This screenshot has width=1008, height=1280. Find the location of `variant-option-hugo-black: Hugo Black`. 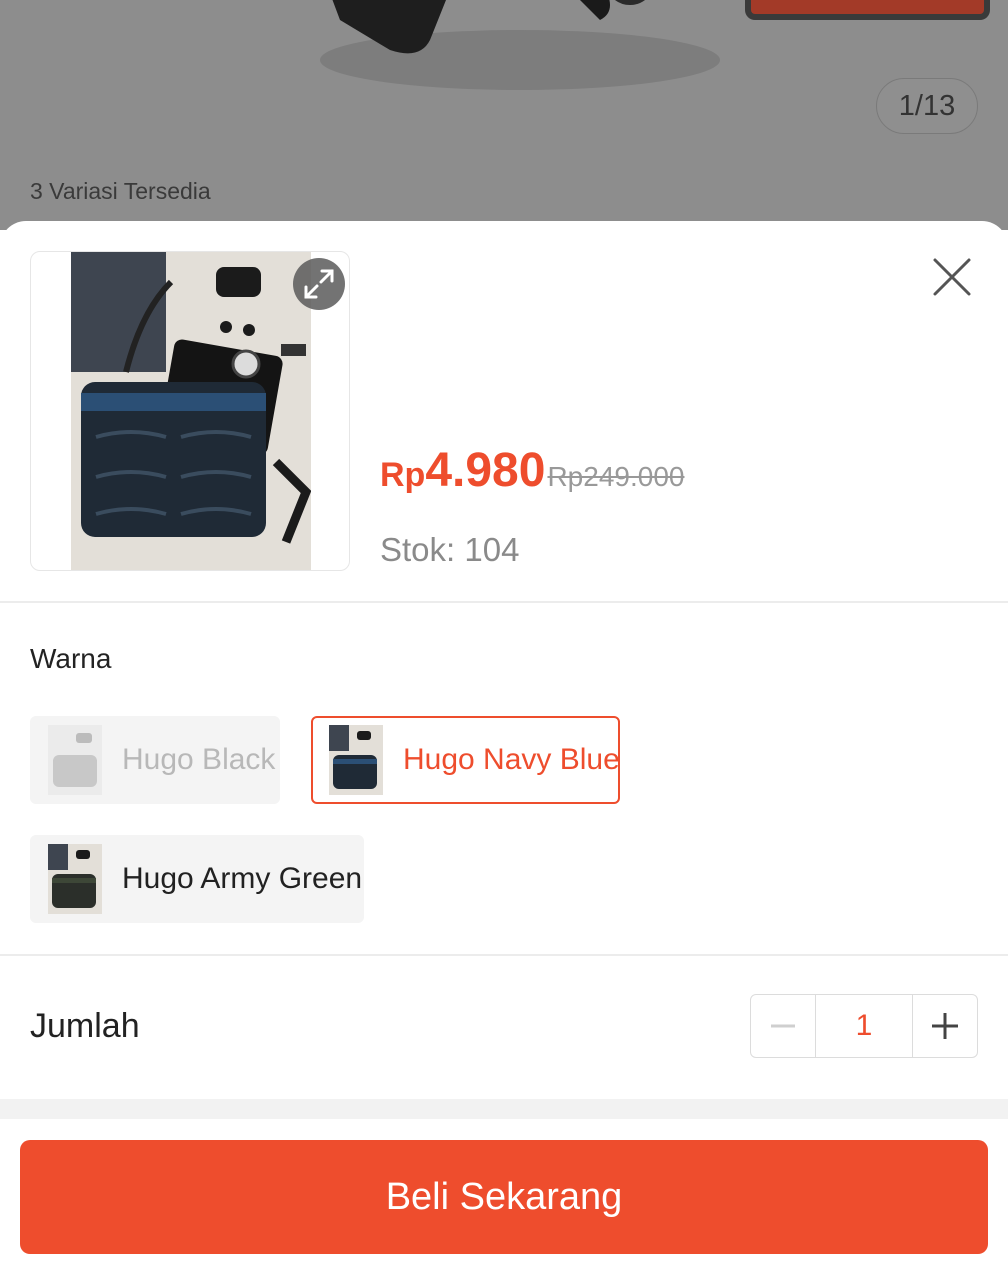

variant-option-hugo-black: Hugo Black is located at coordinates (155, 760).